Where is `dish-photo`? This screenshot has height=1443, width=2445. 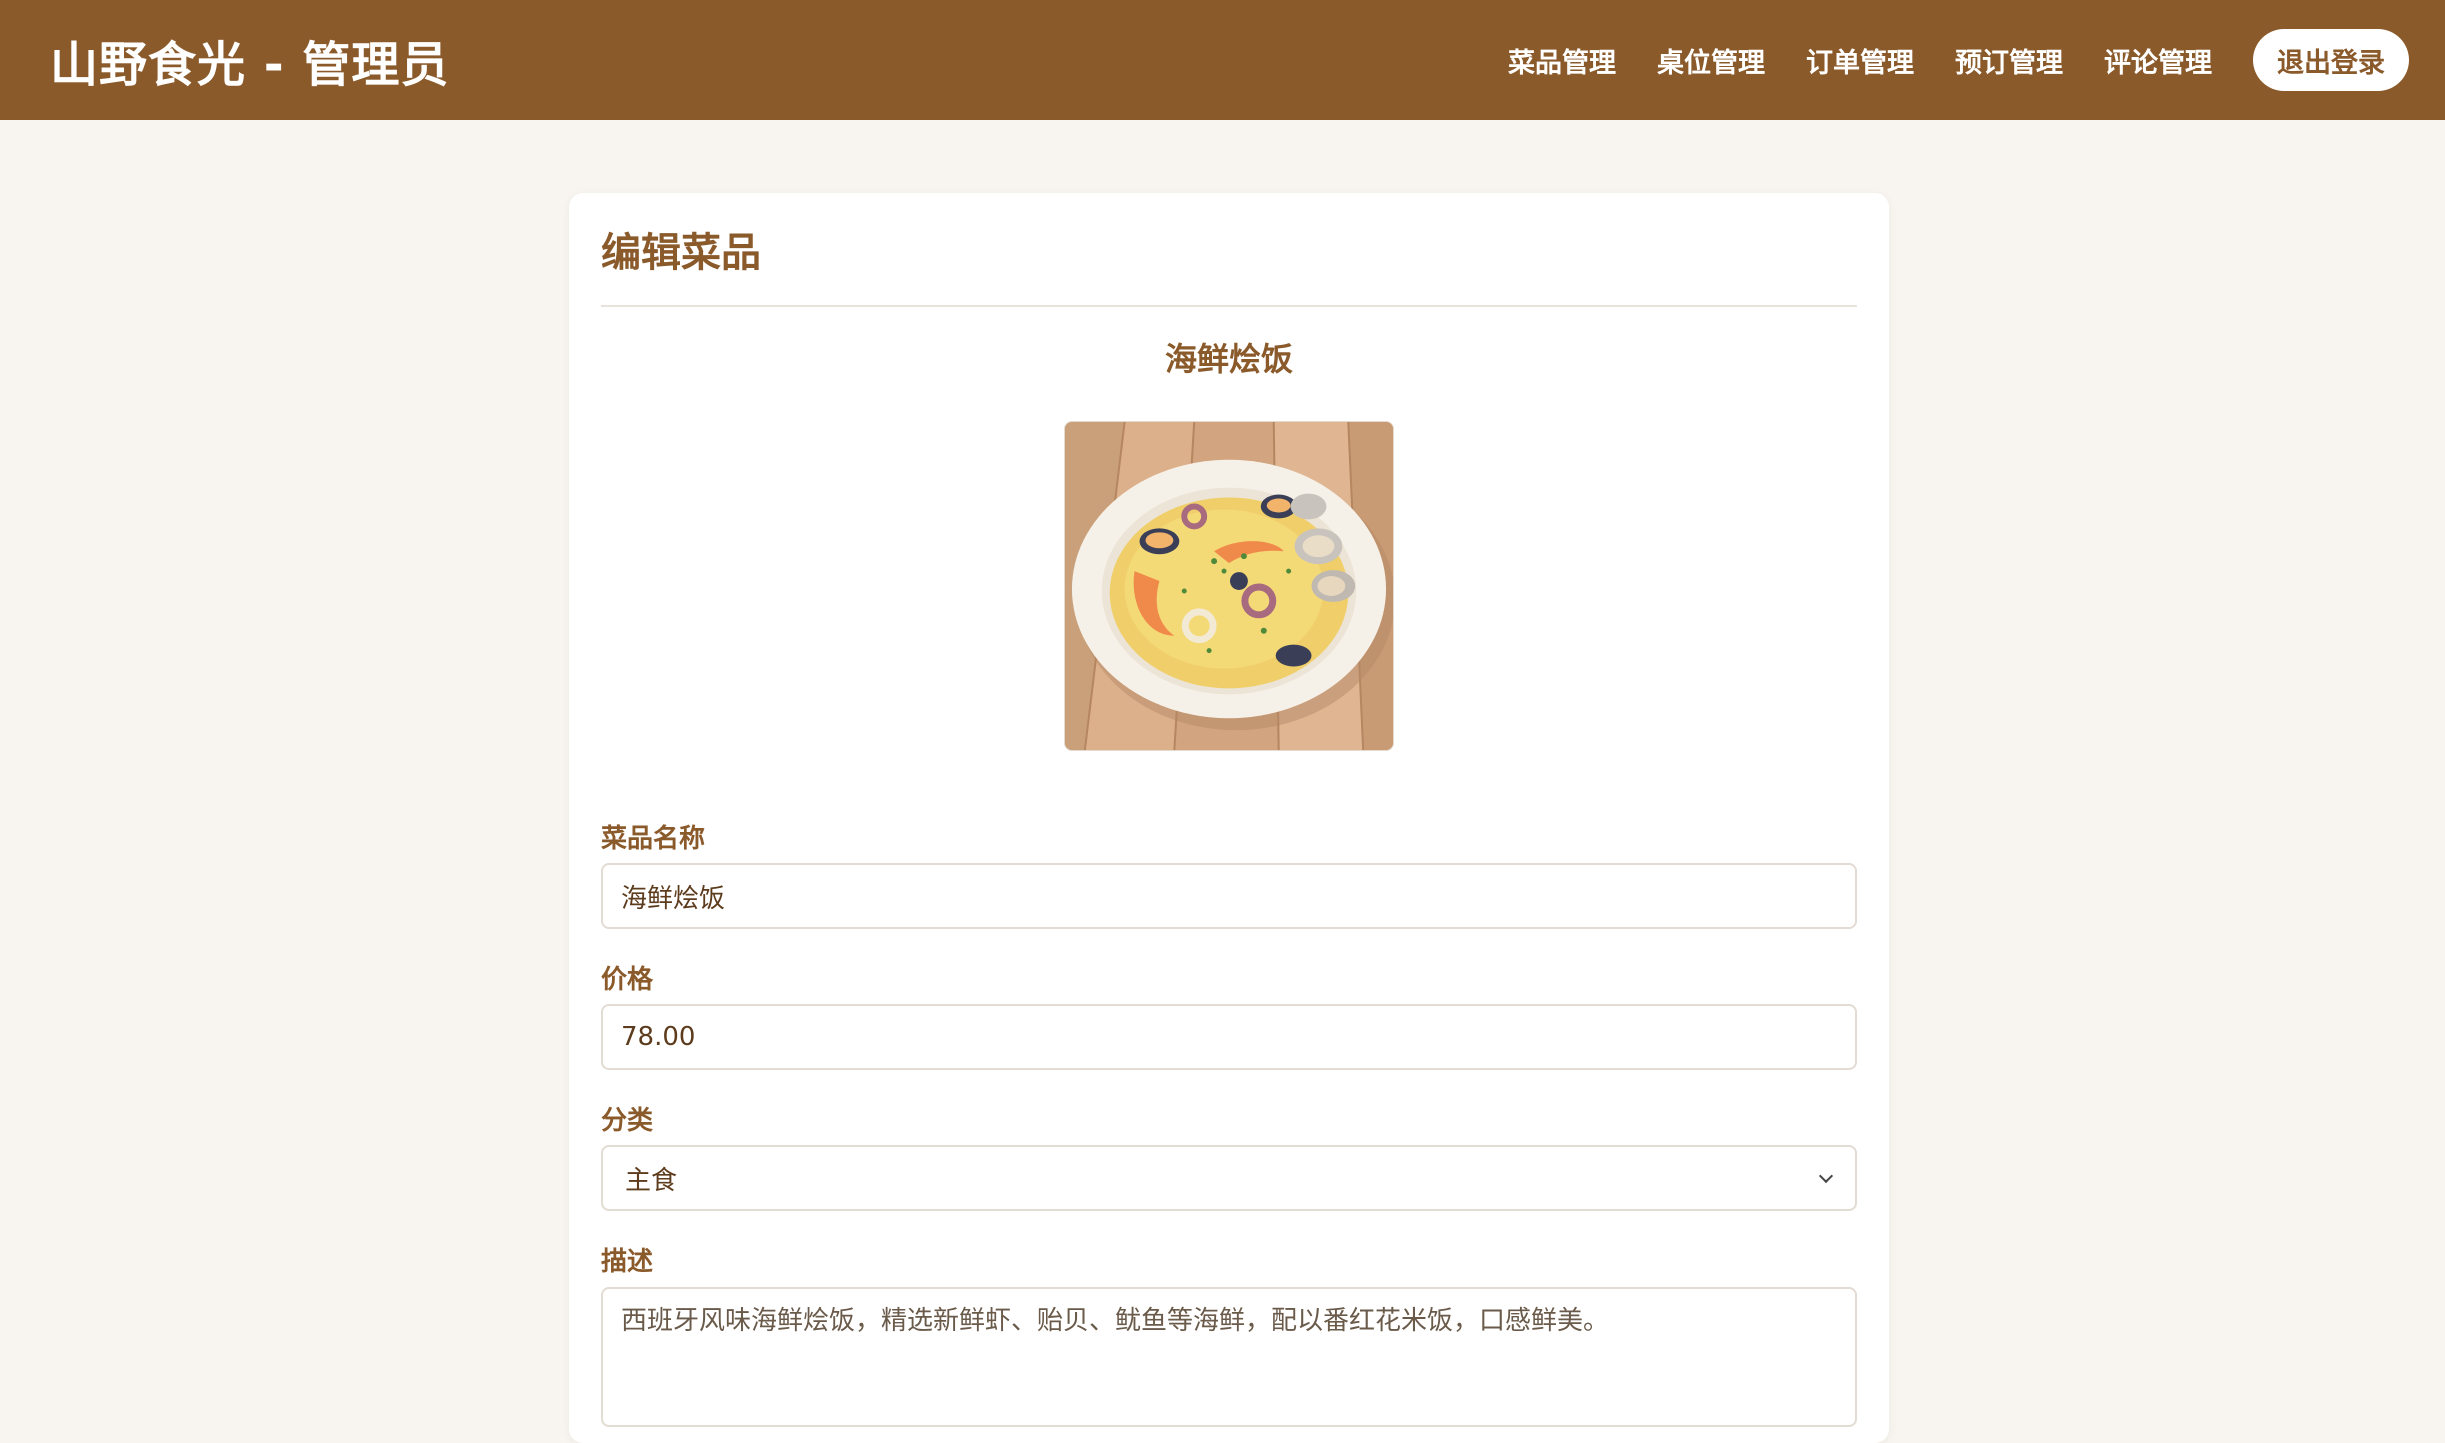
dish-photo is located at coordinates (1229, 586).